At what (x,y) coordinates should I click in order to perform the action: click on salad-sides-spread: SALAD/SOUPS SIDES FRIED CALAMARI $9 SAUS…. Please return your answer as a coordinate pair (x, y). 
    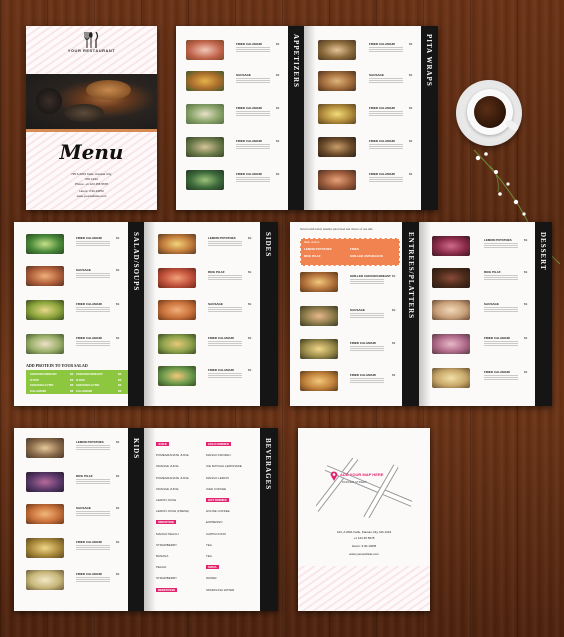
    Looking at the image, I should click on (146, 314).